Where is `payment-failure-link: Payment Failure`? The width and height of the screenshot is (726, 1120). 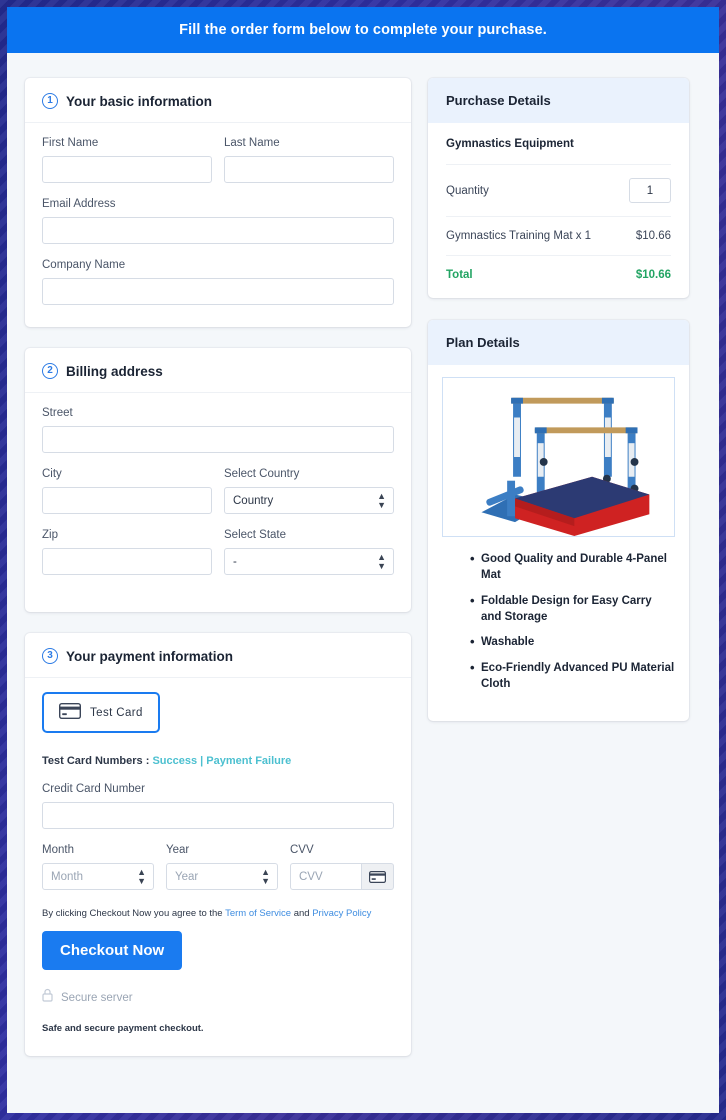 payment-failure-link: Payment Failure is located at coordinates (248, 761).